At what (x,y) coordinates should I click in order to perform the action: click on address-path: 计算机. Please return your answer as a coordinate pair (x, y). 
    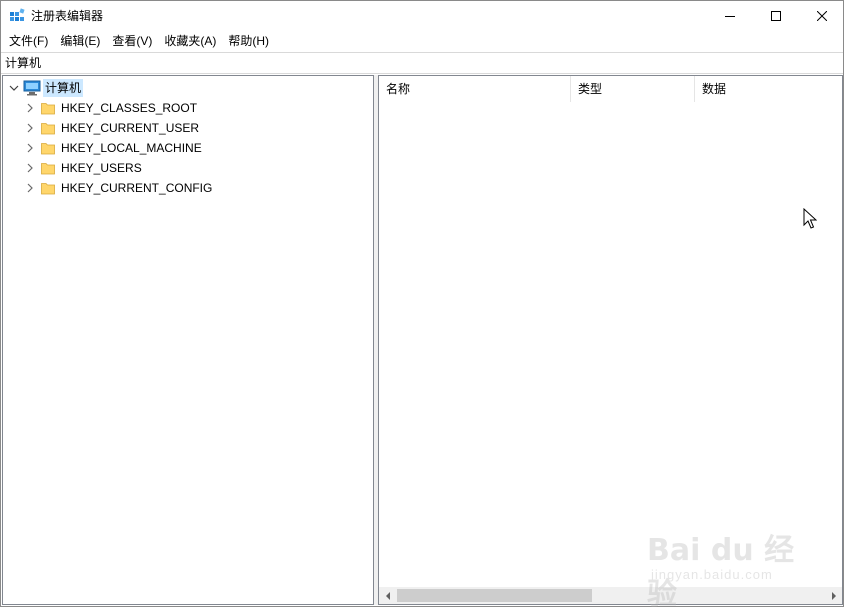
    Looking at the image, I should click on (23, 63).